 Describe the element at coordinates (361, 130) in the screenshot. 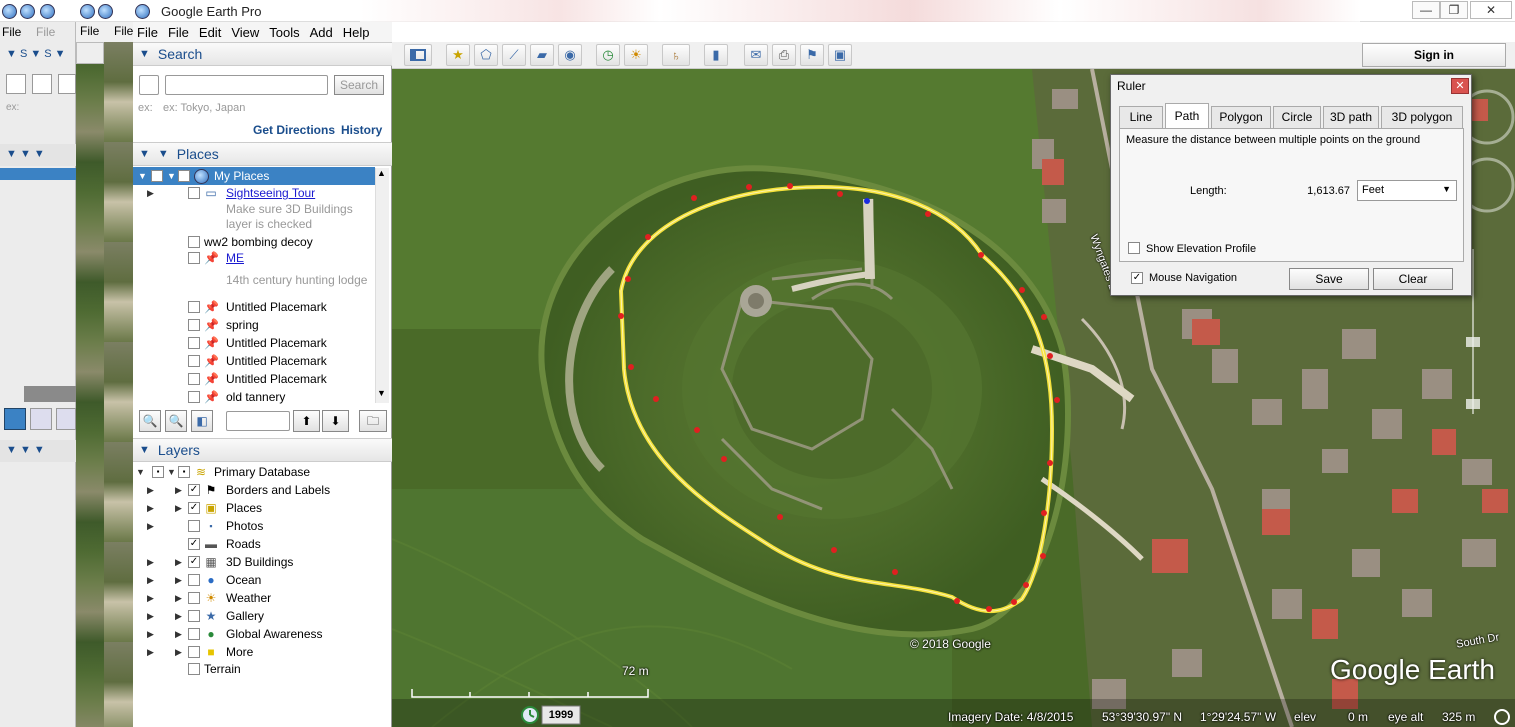

I see `history-link: History` at that location.